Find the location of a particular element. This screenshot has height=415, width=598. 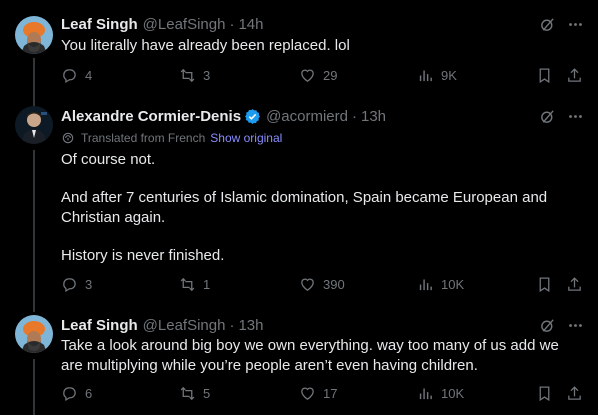

reply-count: 3 is located at coordinates (89, 284).